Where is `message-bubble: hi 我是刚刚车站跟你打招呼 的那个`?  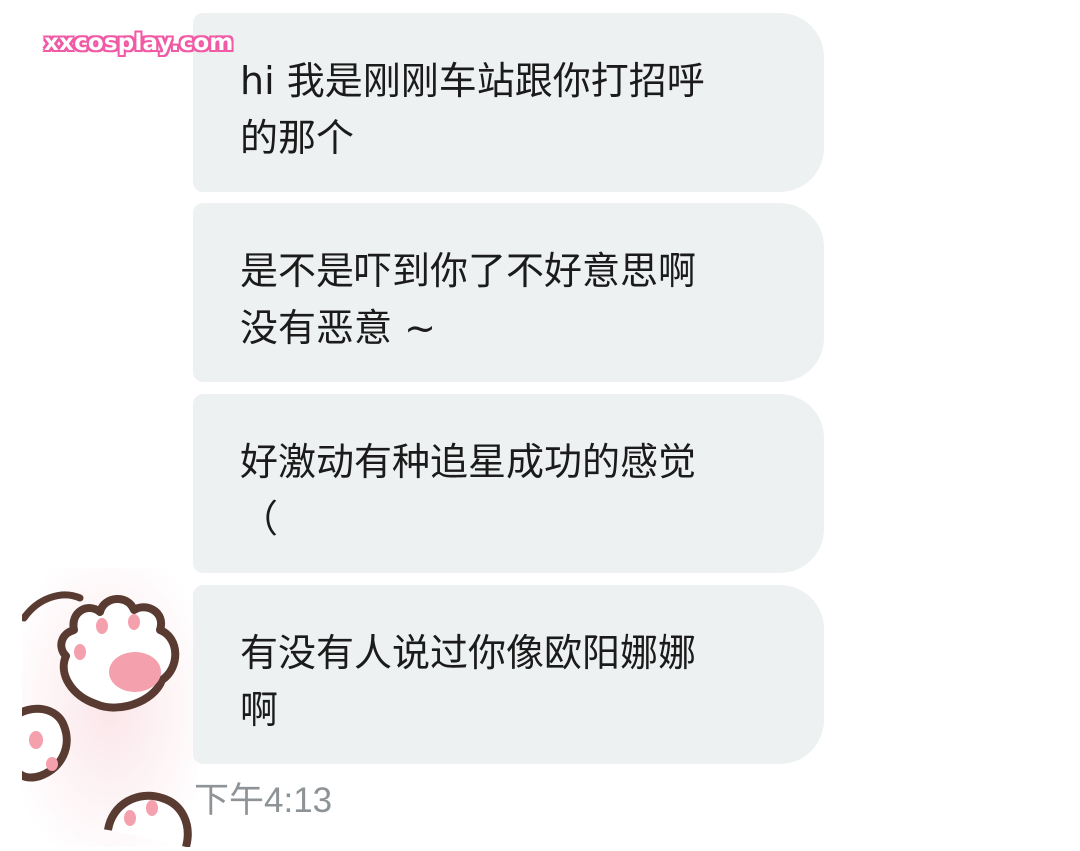 message-bubble: hi 我是刚刚车站跟你打招呼 的那个 is located at coordinates (508, 102).